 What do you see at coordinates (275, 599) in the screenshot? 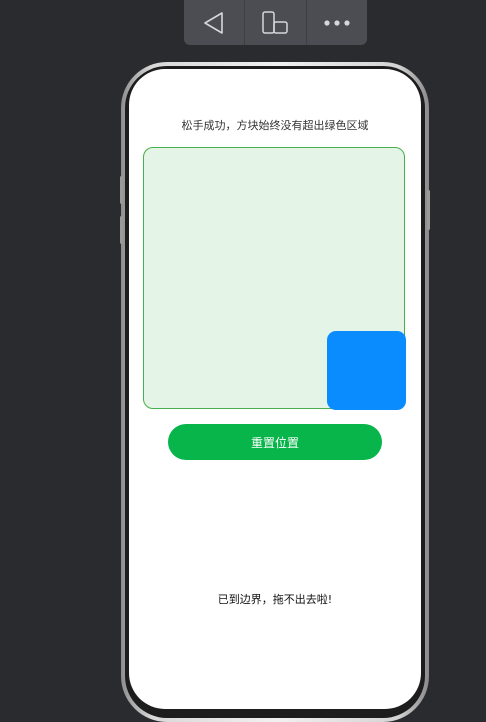
I see `boundary-message: 已到边界，拖不出去啦!` at bounding box center [275, 599].